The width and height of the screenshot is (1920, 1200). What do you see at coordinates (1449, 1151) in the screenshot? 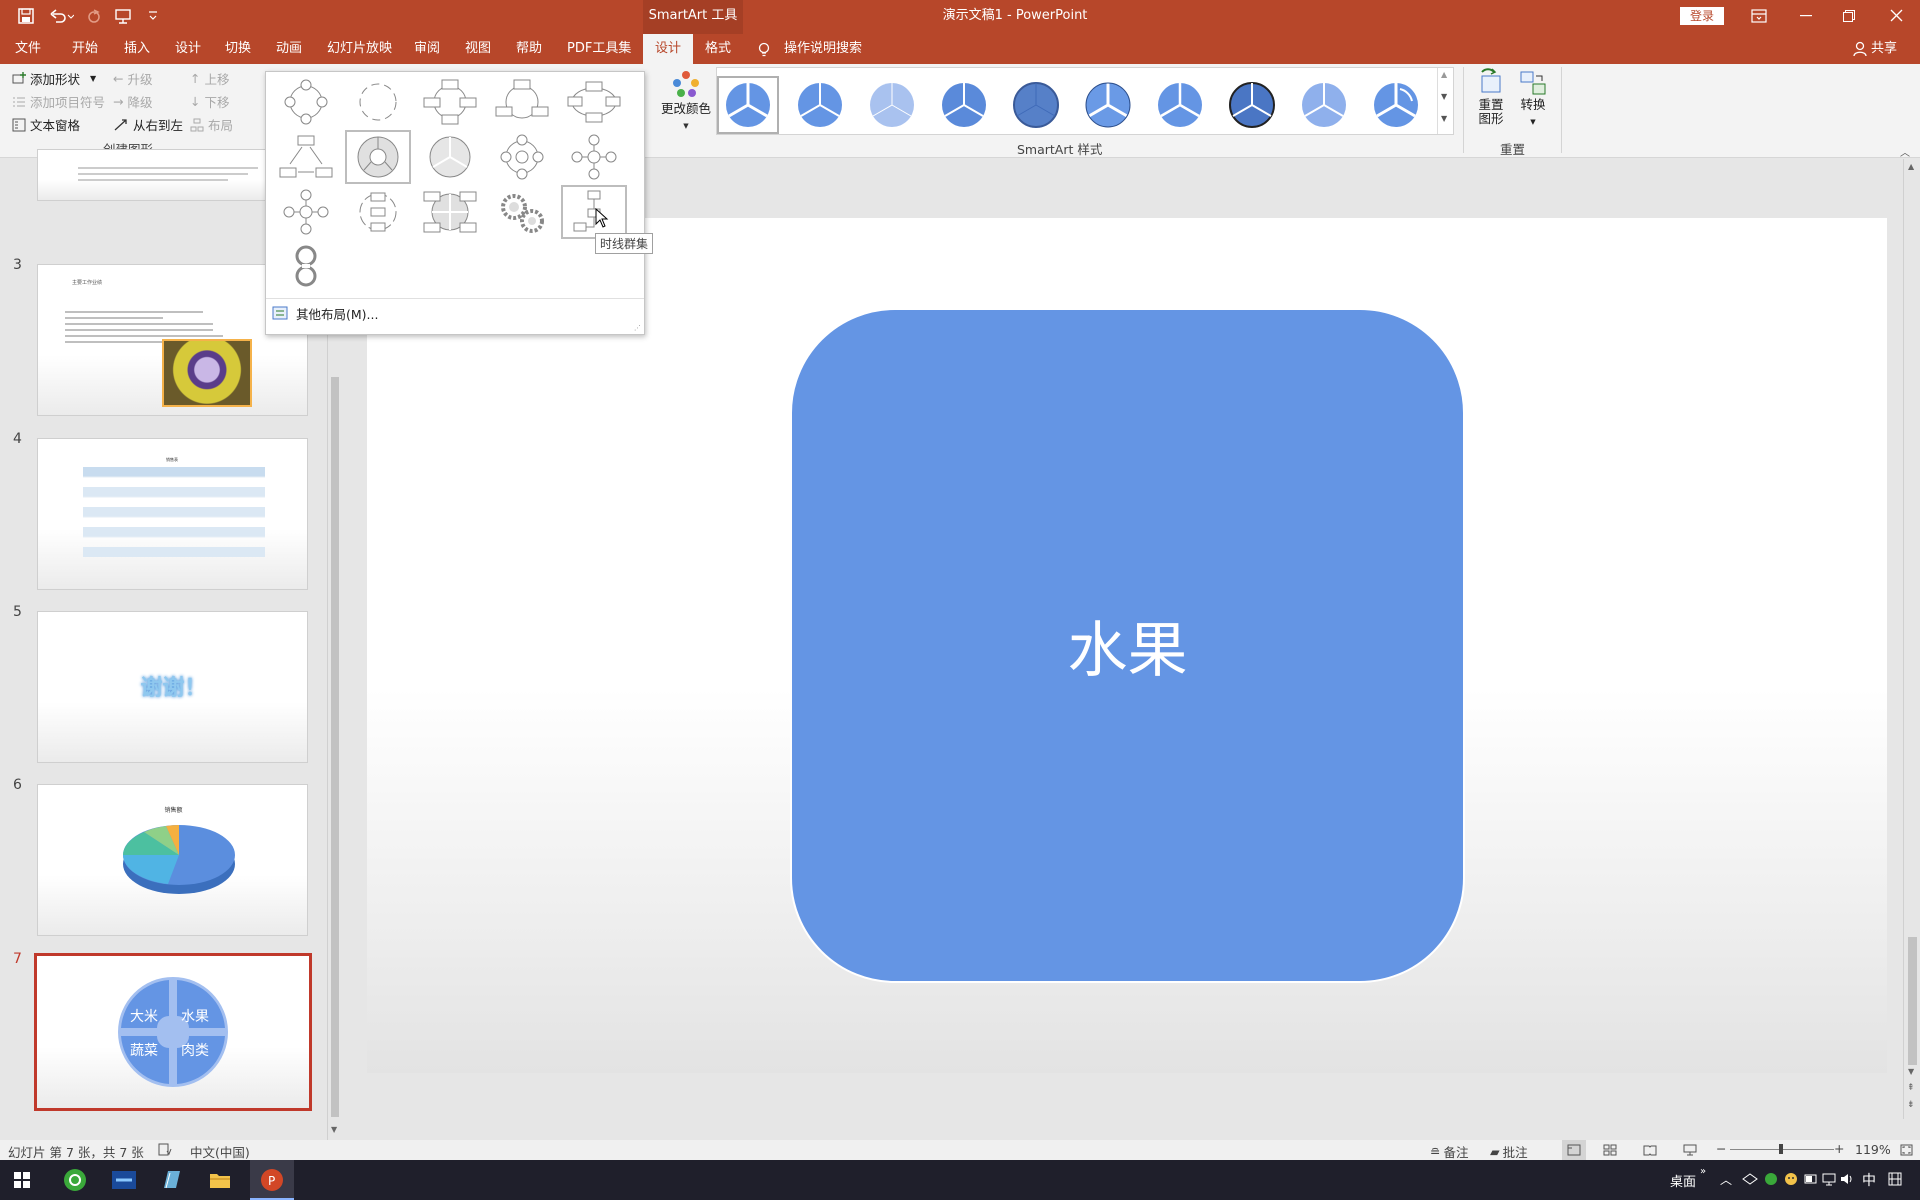
I see `notes-button: ≘ 备注` at bounding box center [1449, 1151].